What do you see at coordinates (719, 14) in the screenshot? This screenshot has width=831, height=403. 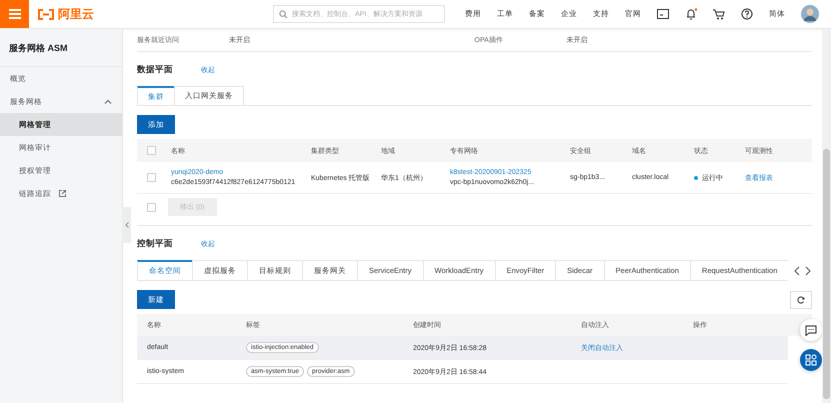 I see `cart-icon` at bounding box center [719, 14].